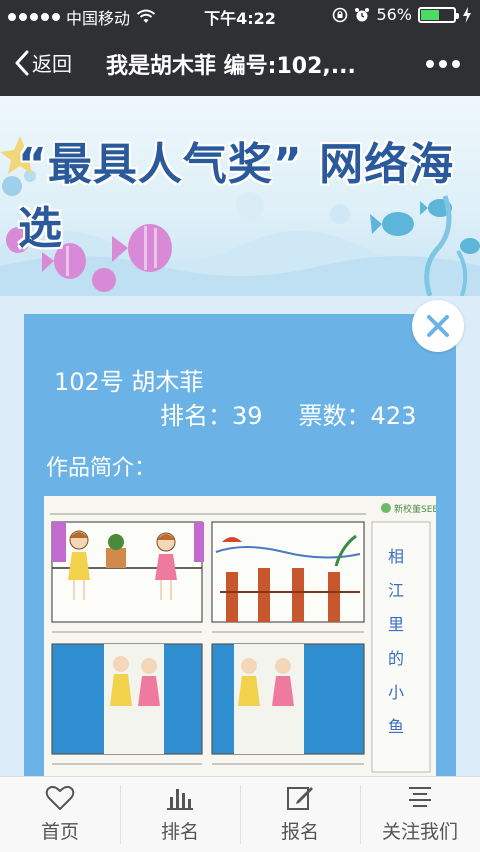 This screenshot has width=480, height=852. I want to click on edit-icon, so click(300, 798).